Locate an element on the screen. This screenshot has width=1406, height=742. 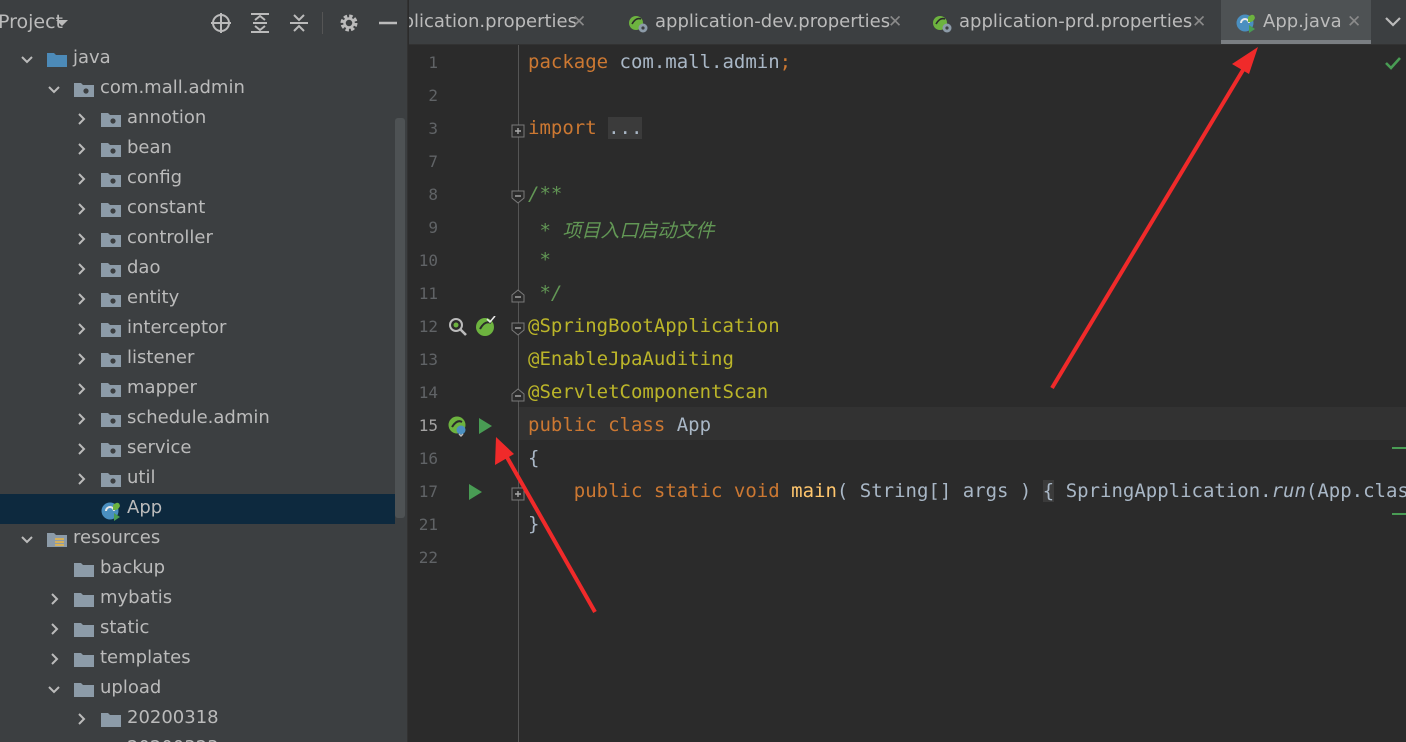
collapse-all-icon is located at coordinates (299, 23).